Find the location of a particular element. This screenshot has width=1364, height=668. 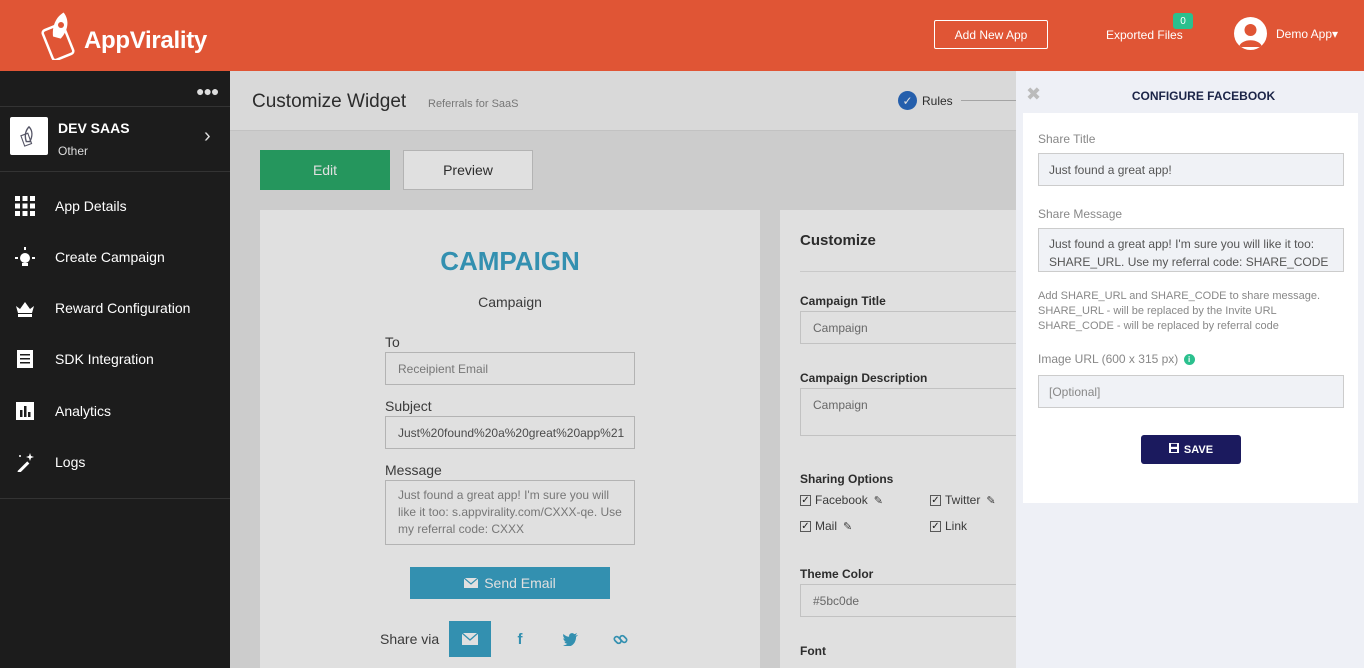

sidebar-item-create-campaign: Create Campaign is located at coordinates (115, 257).